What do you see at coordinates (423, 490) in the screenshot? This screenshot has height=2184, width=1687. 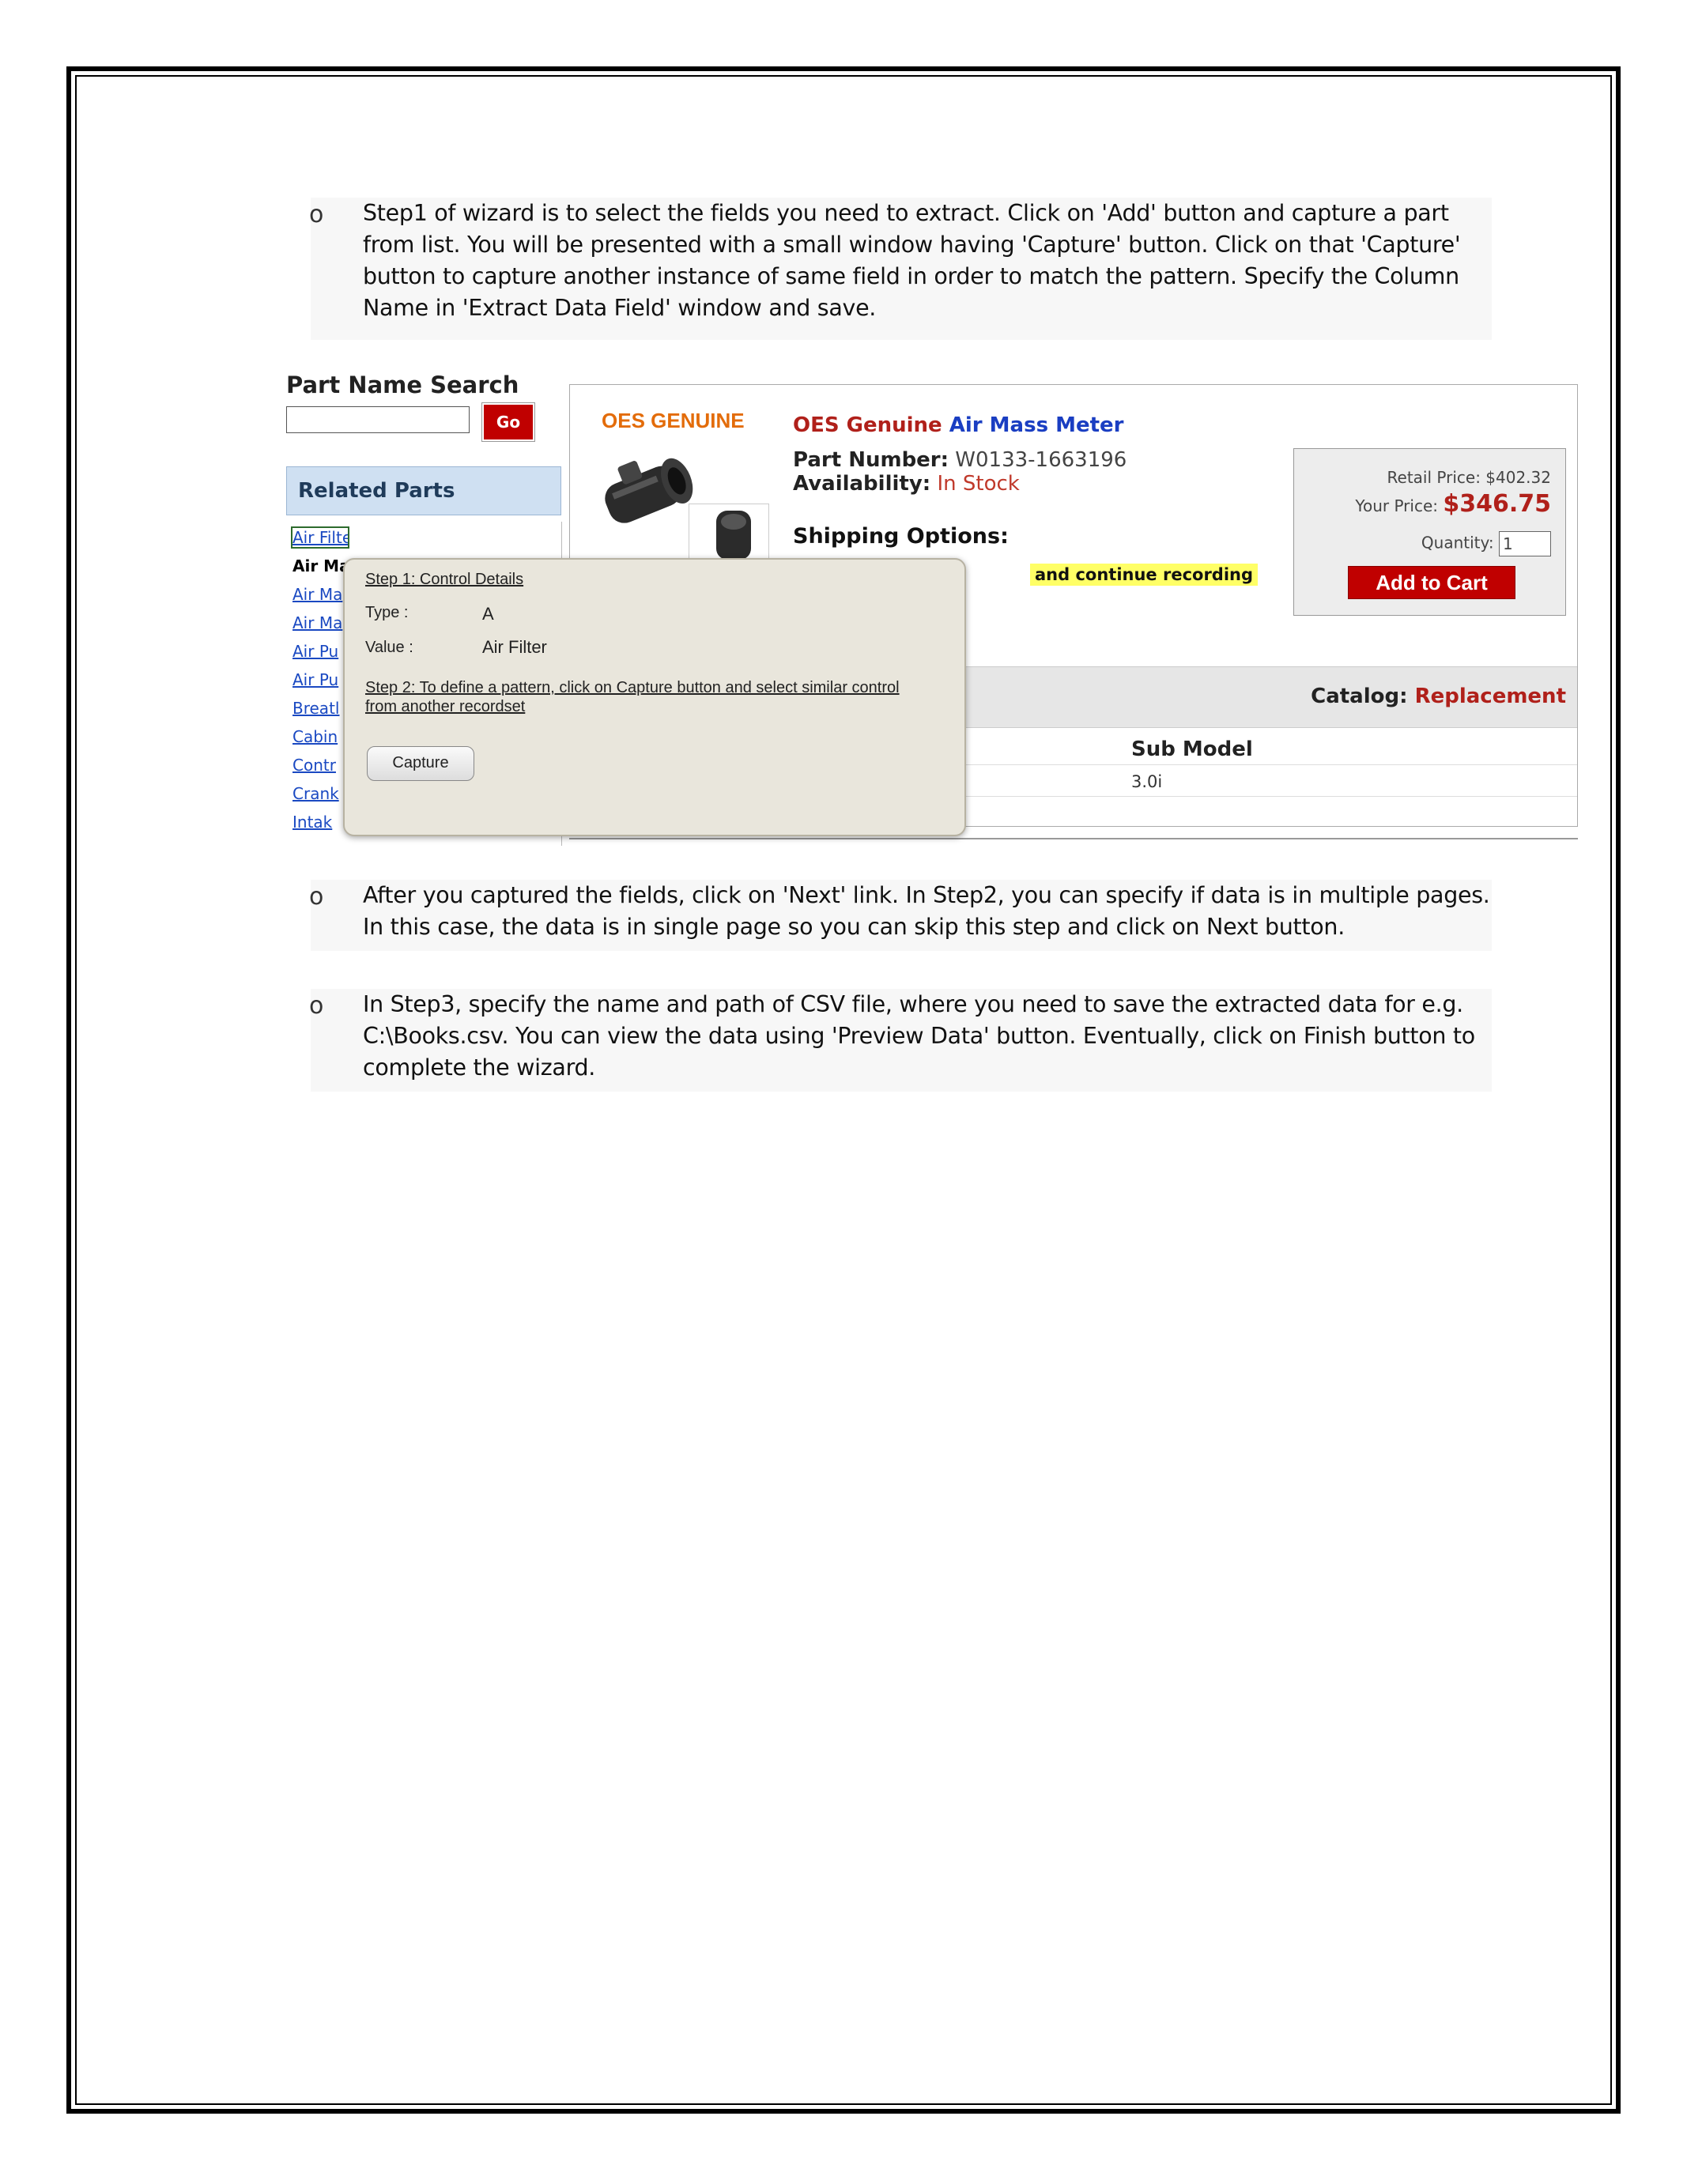 I see `related-parts-header: Related Parts` at bounding box center [423, 490].